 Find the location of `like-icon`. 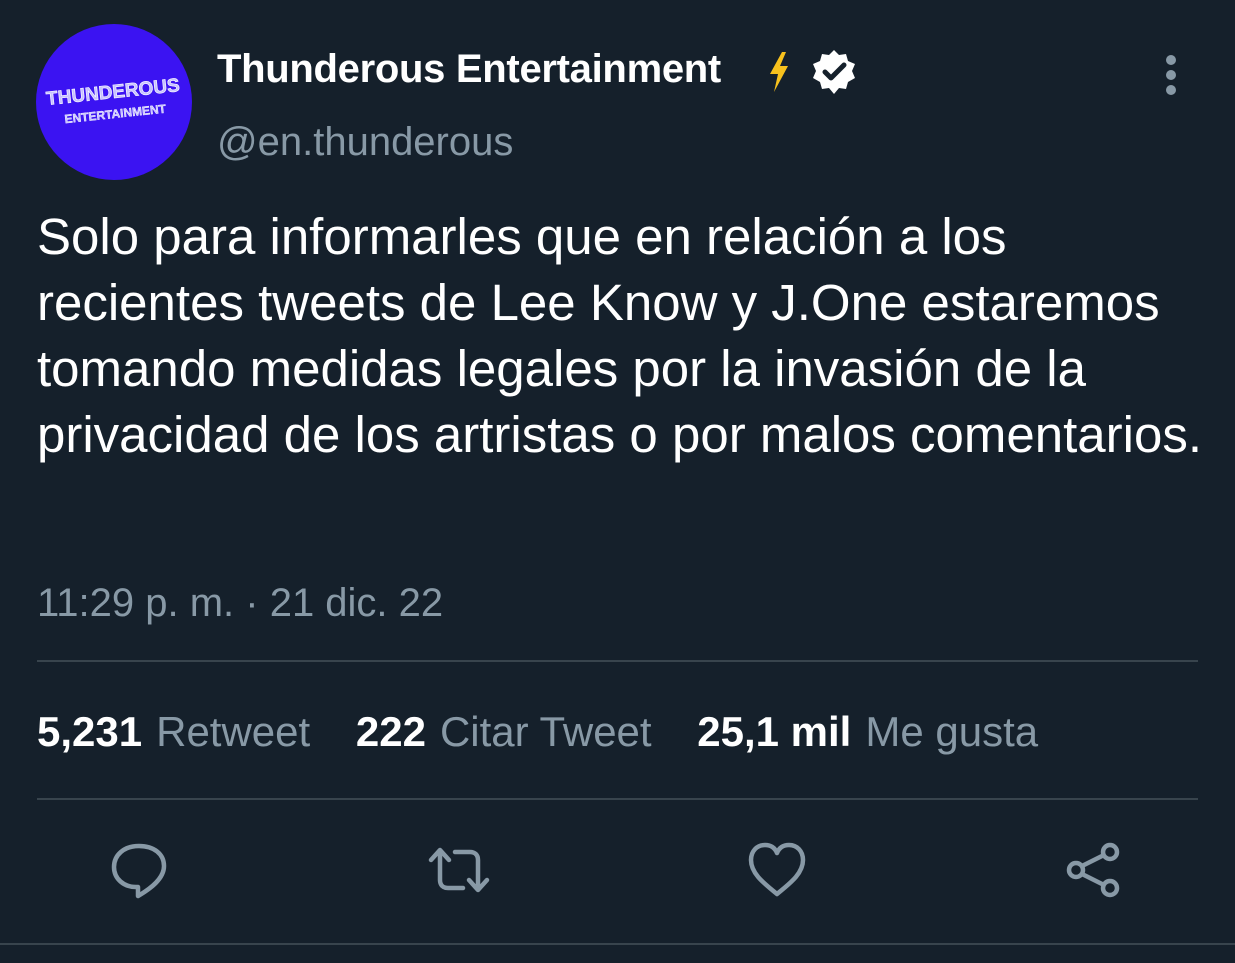

like-icon is located at coordinates (777, 869).